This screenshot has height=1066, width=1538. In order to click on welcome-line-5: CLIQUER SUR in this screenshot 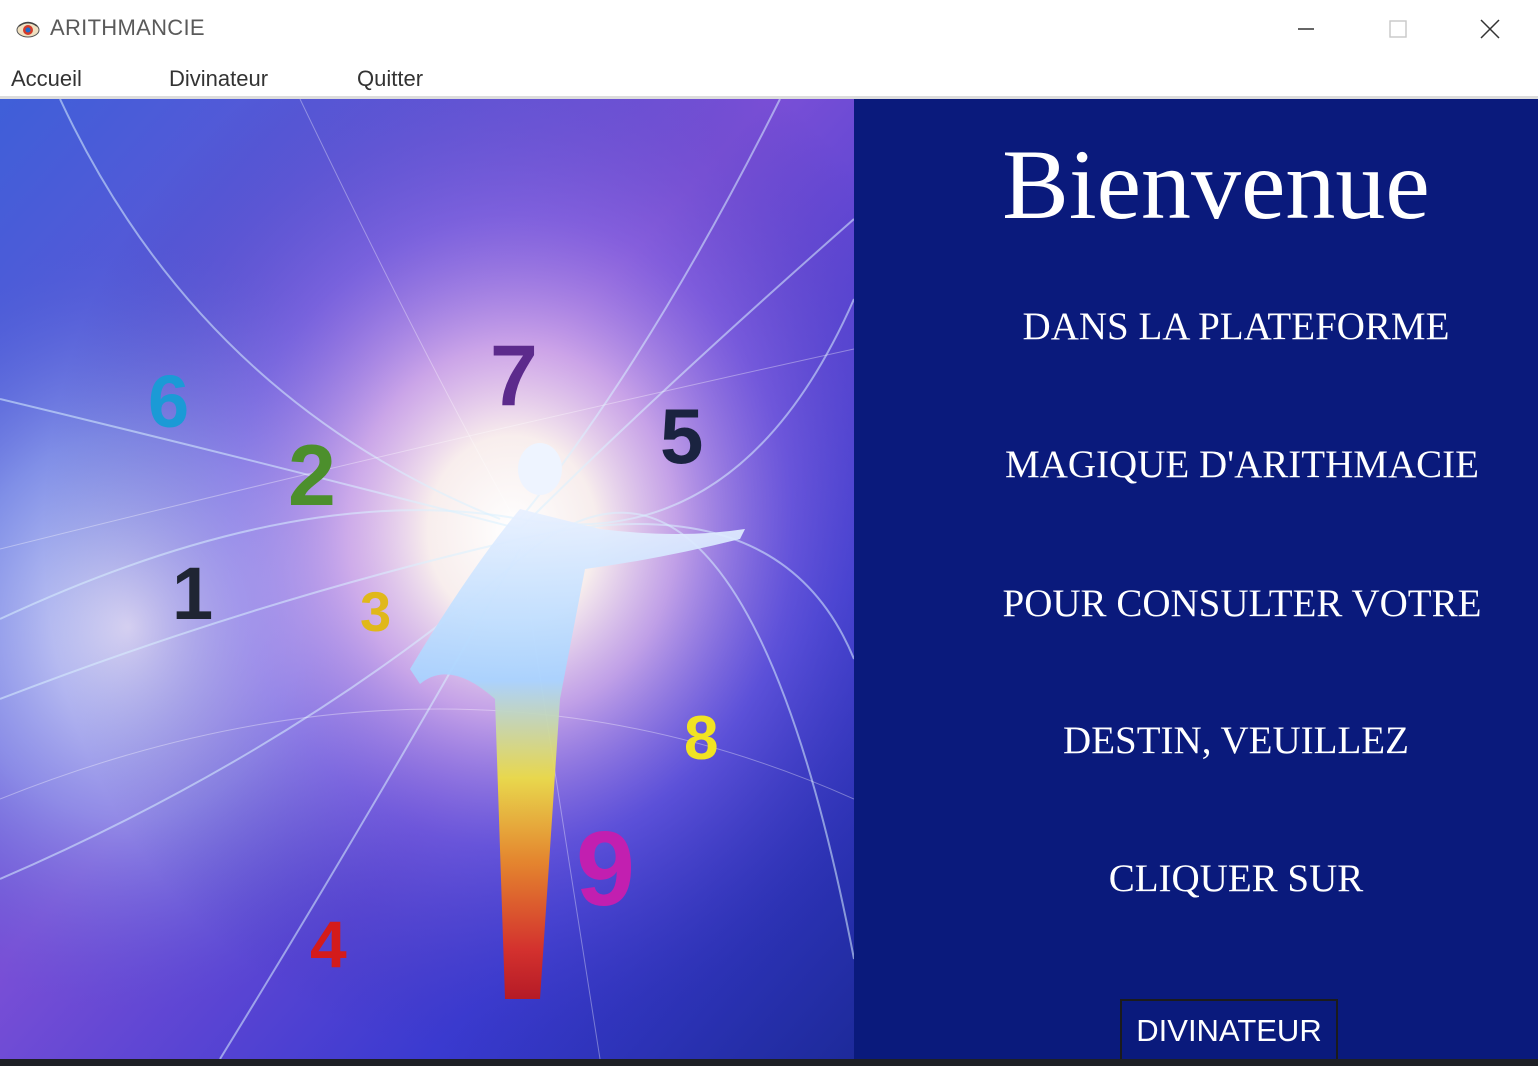, I will do `click(1236, 878)`.